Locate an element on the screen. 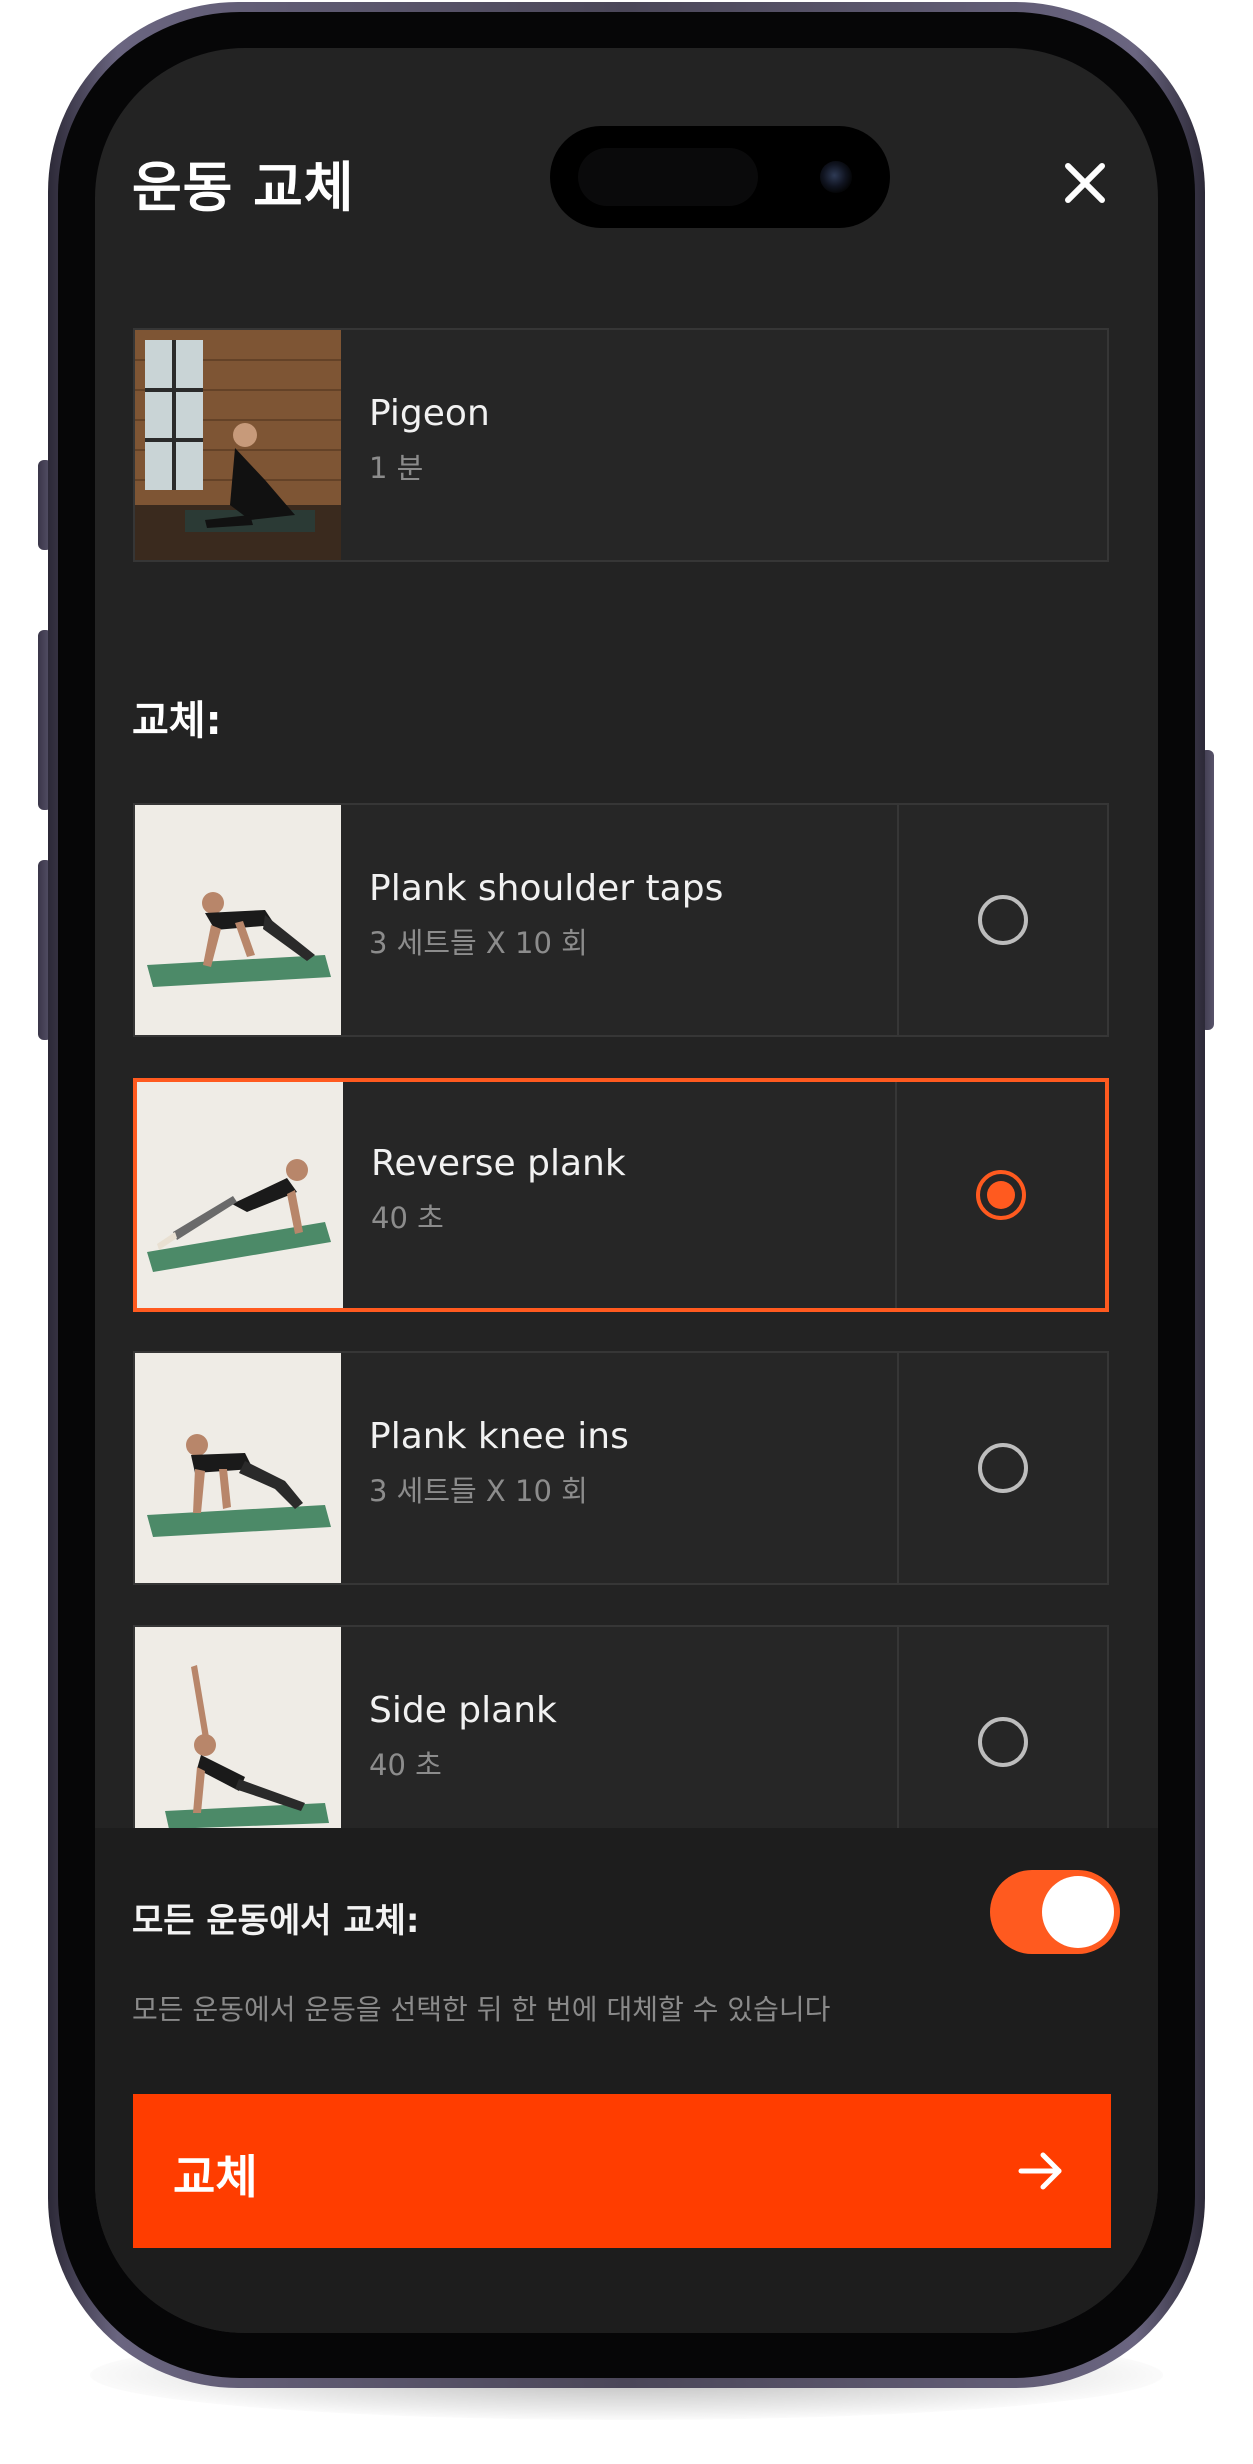 The width and height of the screenshot is (1253, 2464). camera-icon is located at coordinates (836, 177).